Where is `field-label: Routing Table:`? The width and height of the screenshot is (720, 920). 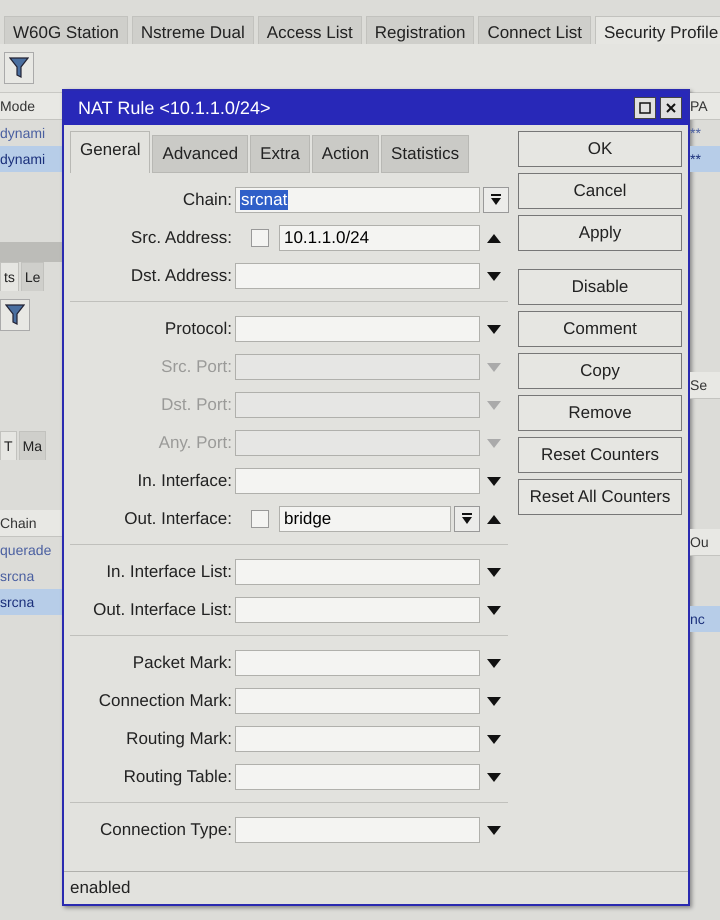
field-label: Routing Table: is located at coordinates (177, 777).